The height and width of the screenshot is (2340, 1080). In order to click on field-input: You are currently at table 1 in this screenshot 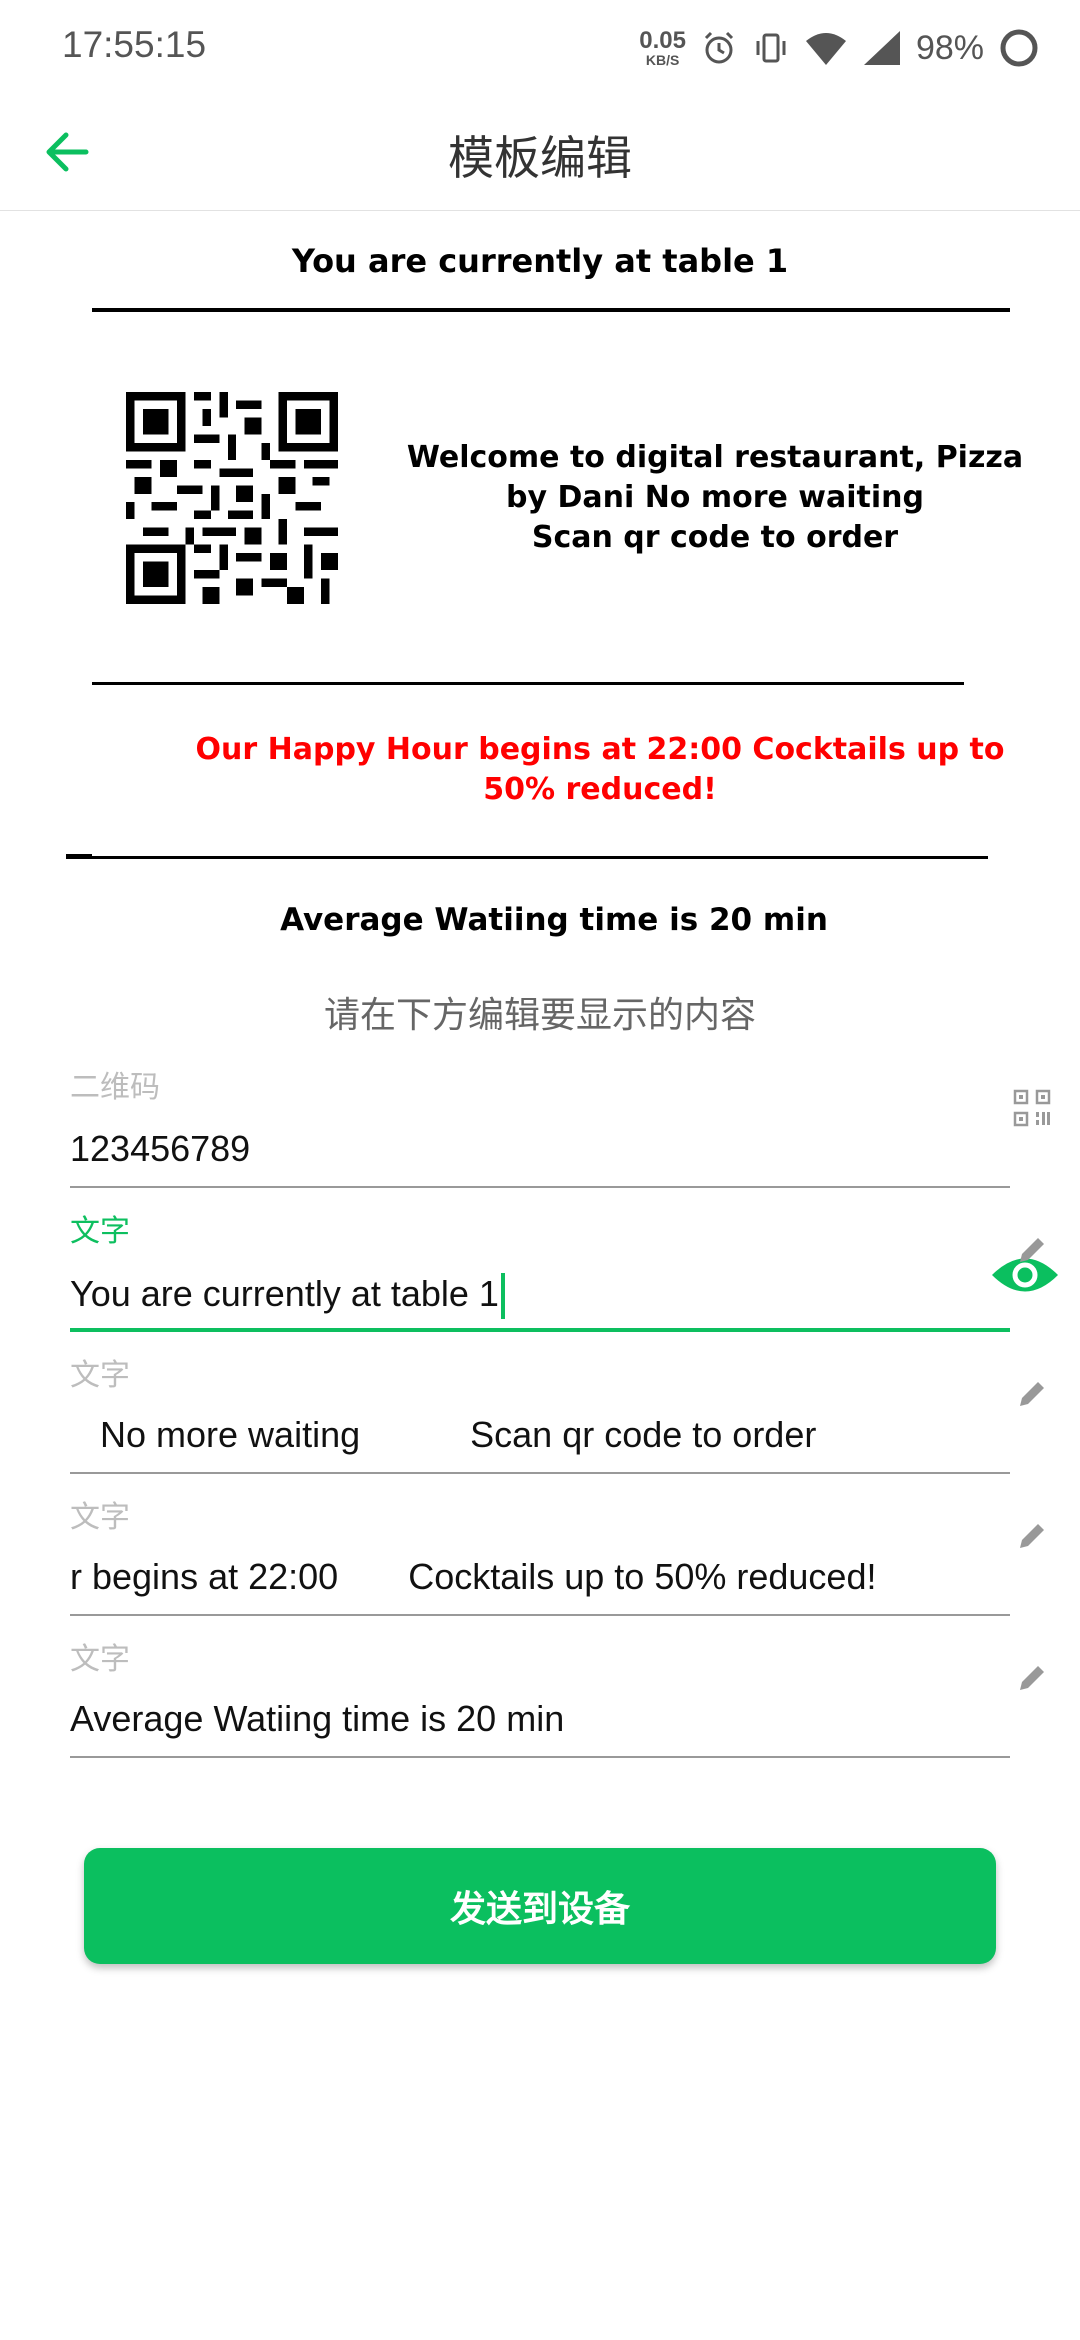, I will do `click(490, 1294)`.